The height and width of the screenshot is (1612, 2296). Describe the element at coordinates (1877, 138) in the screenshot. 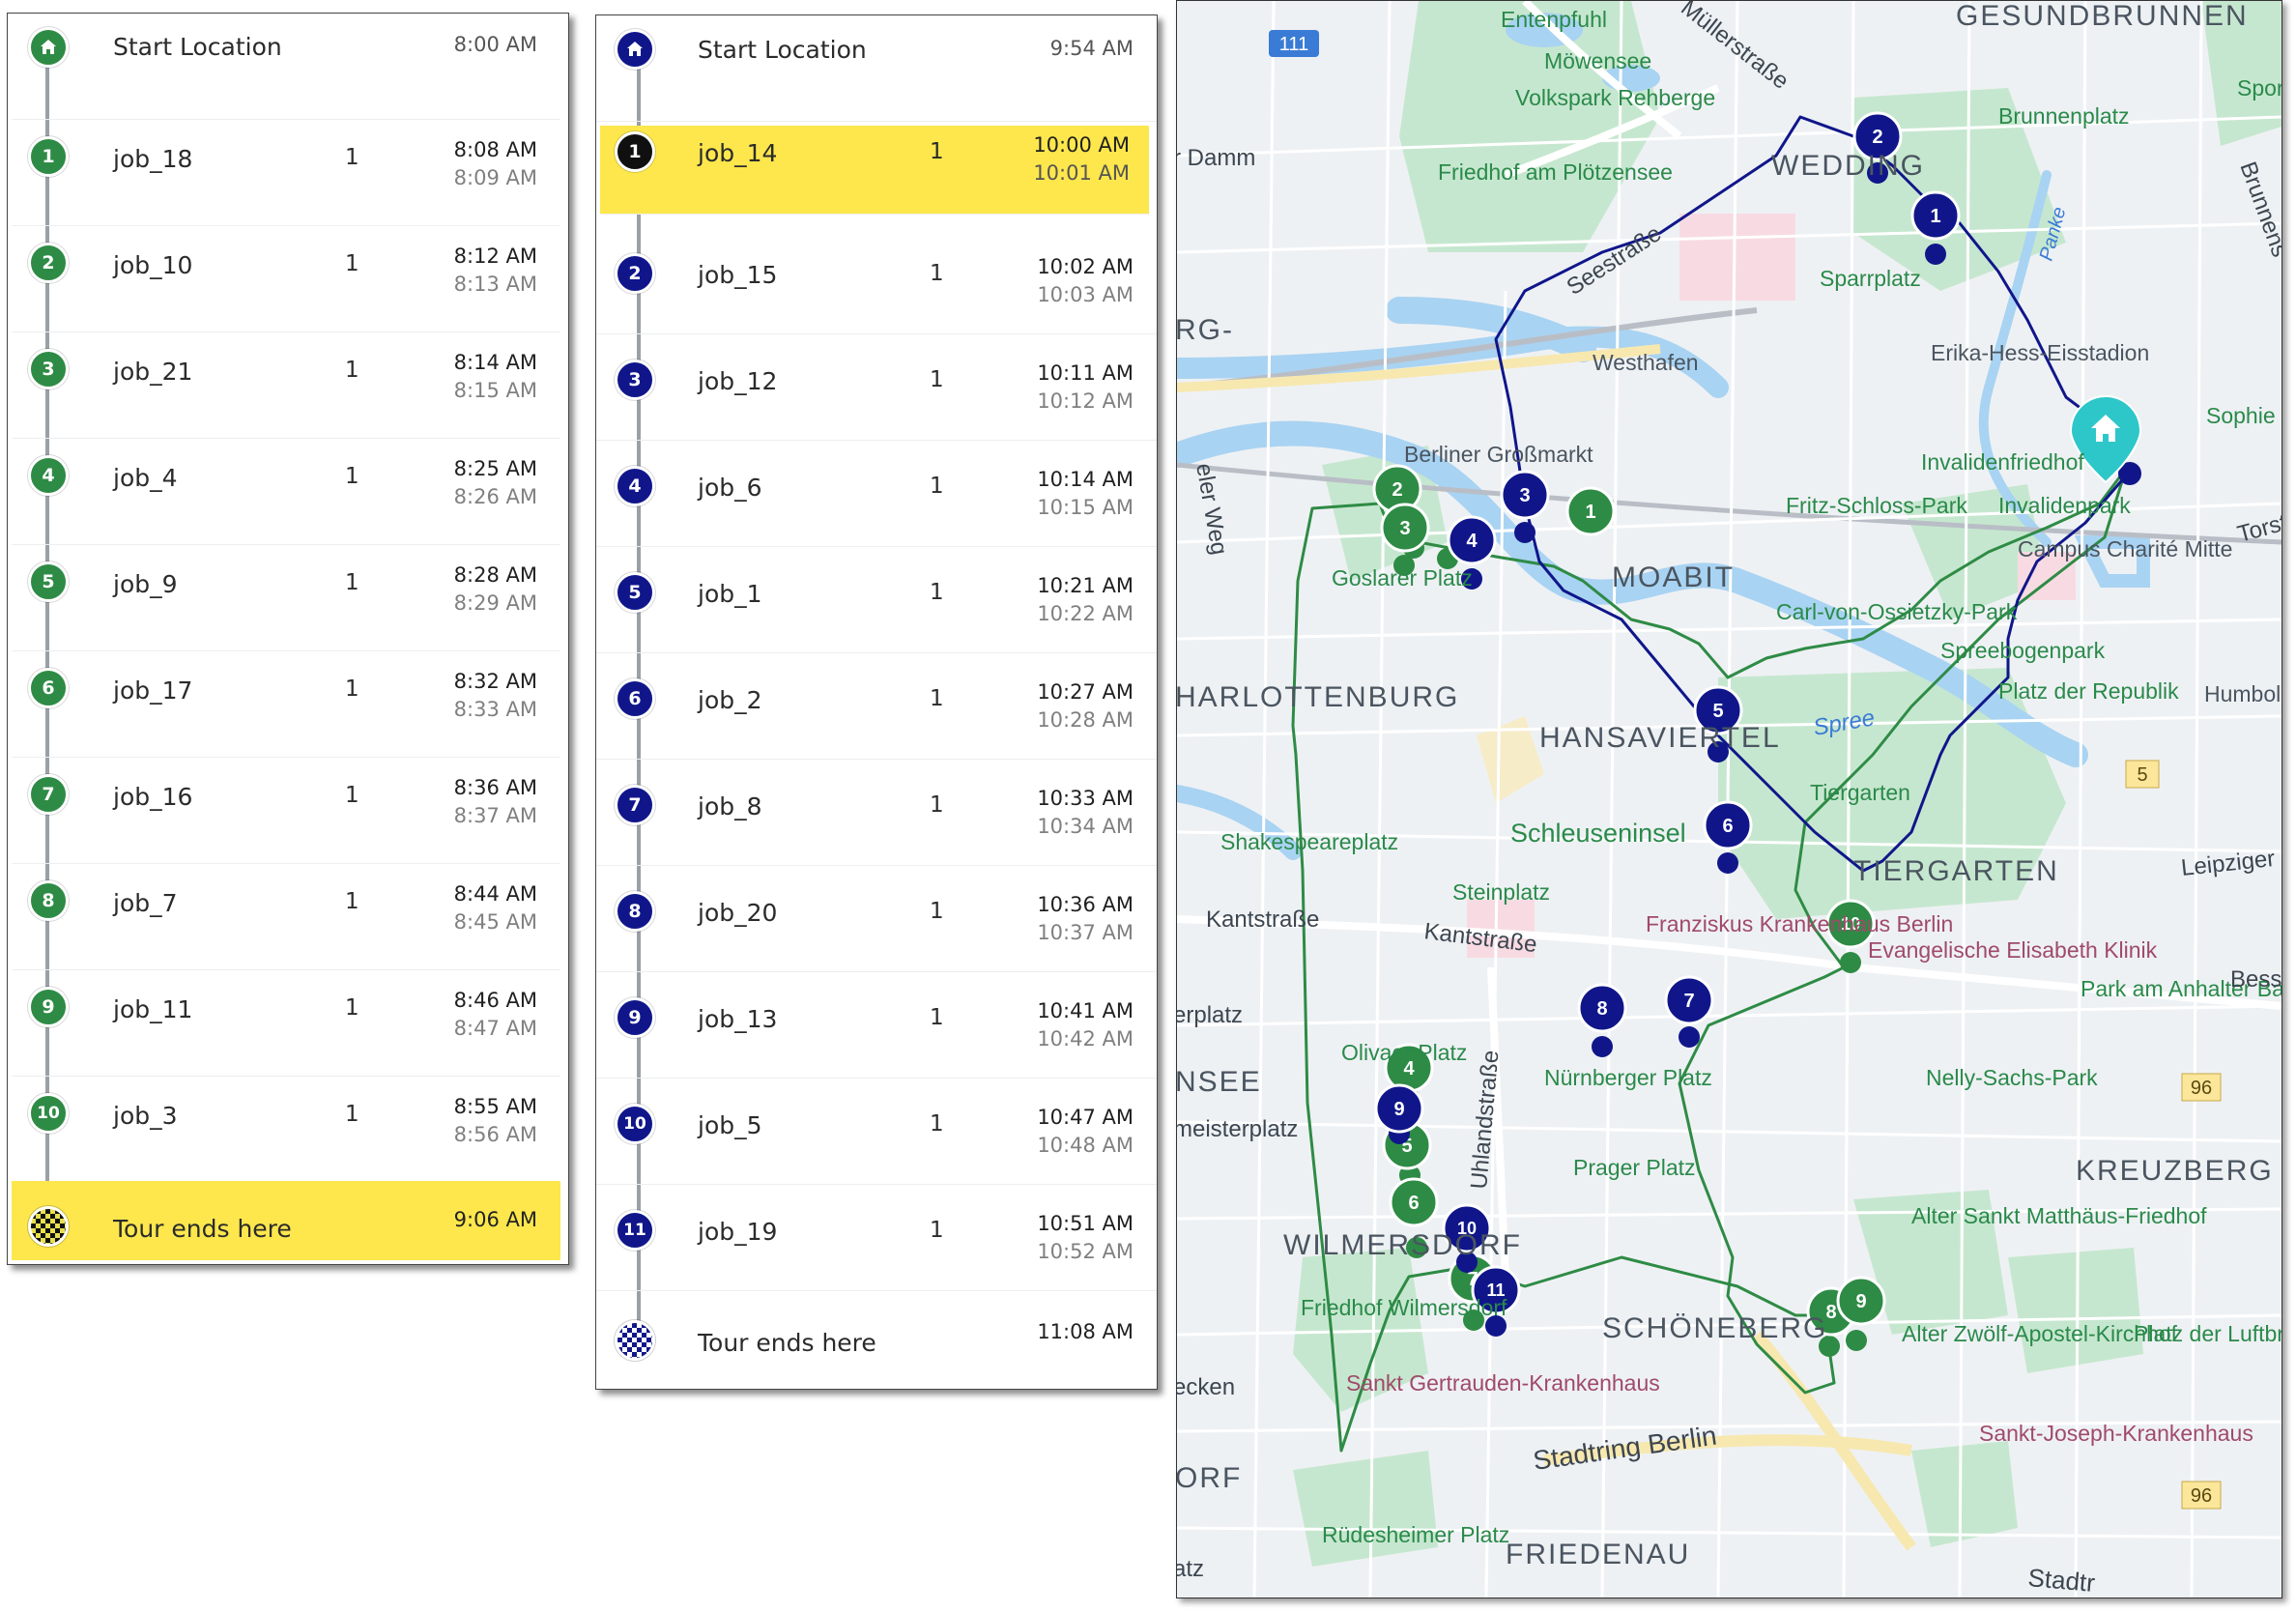

I see `pin-label: 2` at that location.